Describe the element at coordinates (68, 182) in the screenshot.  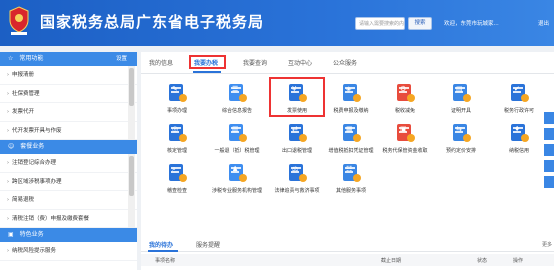
I see `sidebar-item-cross-region: › 跨区域涉税事项办理` at that location.